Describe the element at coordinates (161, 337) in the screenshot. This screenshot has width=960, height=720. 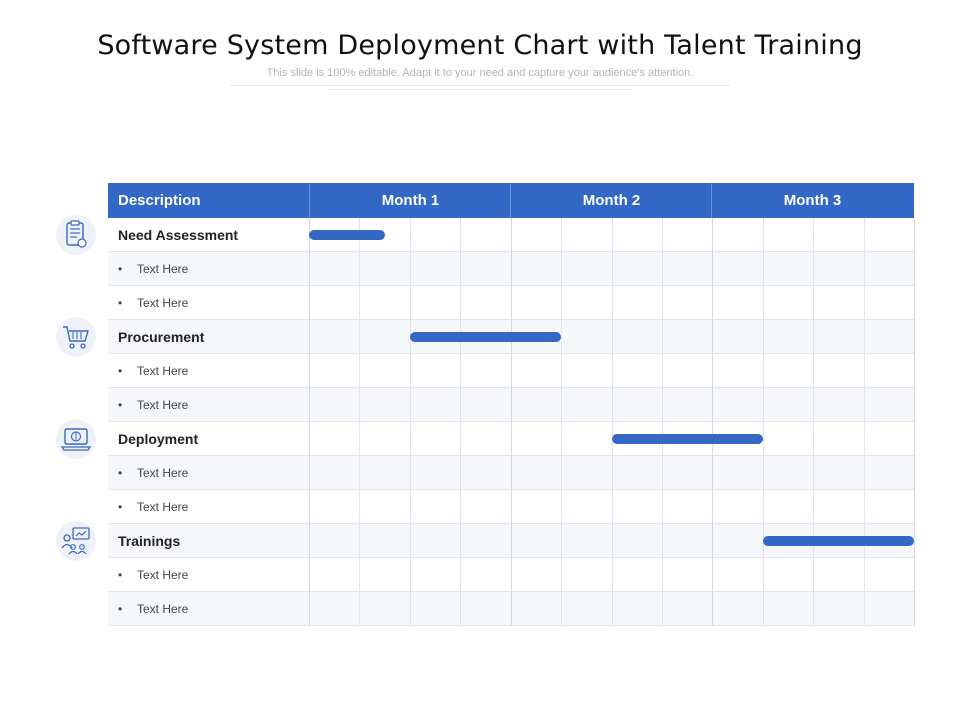
I see `task-label: Procurement` at that location.